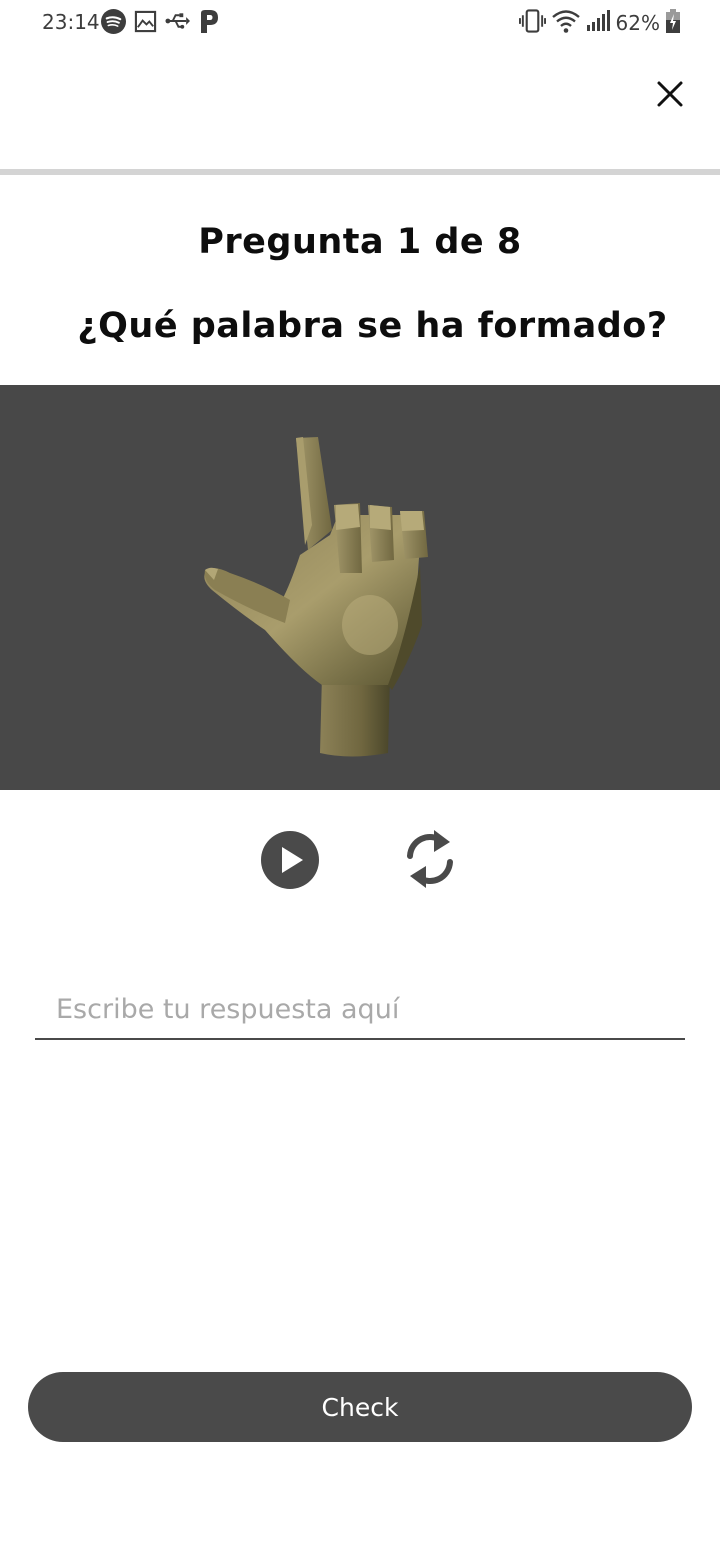  Describe the element at coordinates (360, 1010) in the screenshot. I see `answer-input` at that location.